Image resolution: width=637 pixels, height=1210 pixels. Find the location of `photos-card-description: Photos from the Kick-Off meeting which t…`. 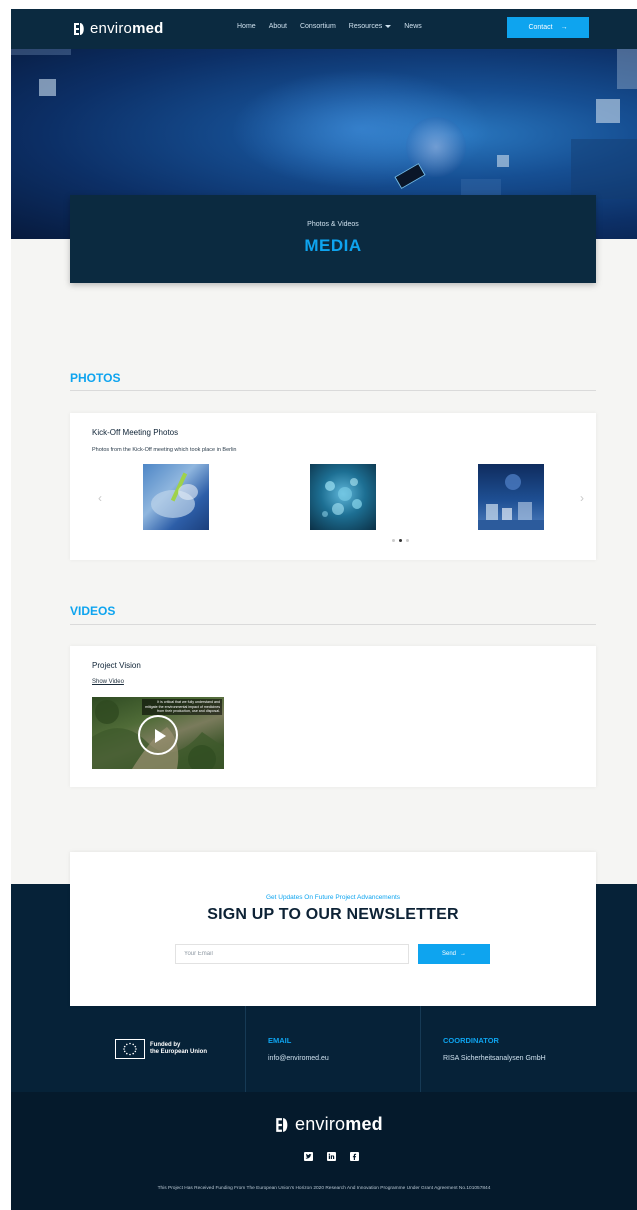

photos-card-description: Photos from the Kick-Off meeting which t… is located at coordinates (164, 450).